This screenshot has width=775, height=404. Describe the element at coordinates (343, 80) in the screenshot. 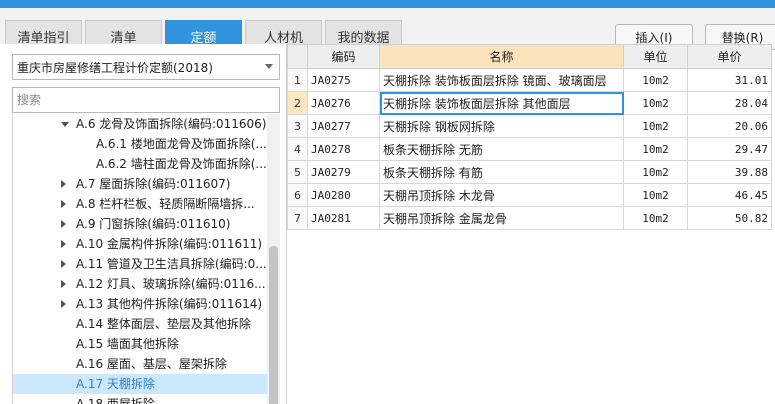

I see `code-cell: JA0275` at that location.